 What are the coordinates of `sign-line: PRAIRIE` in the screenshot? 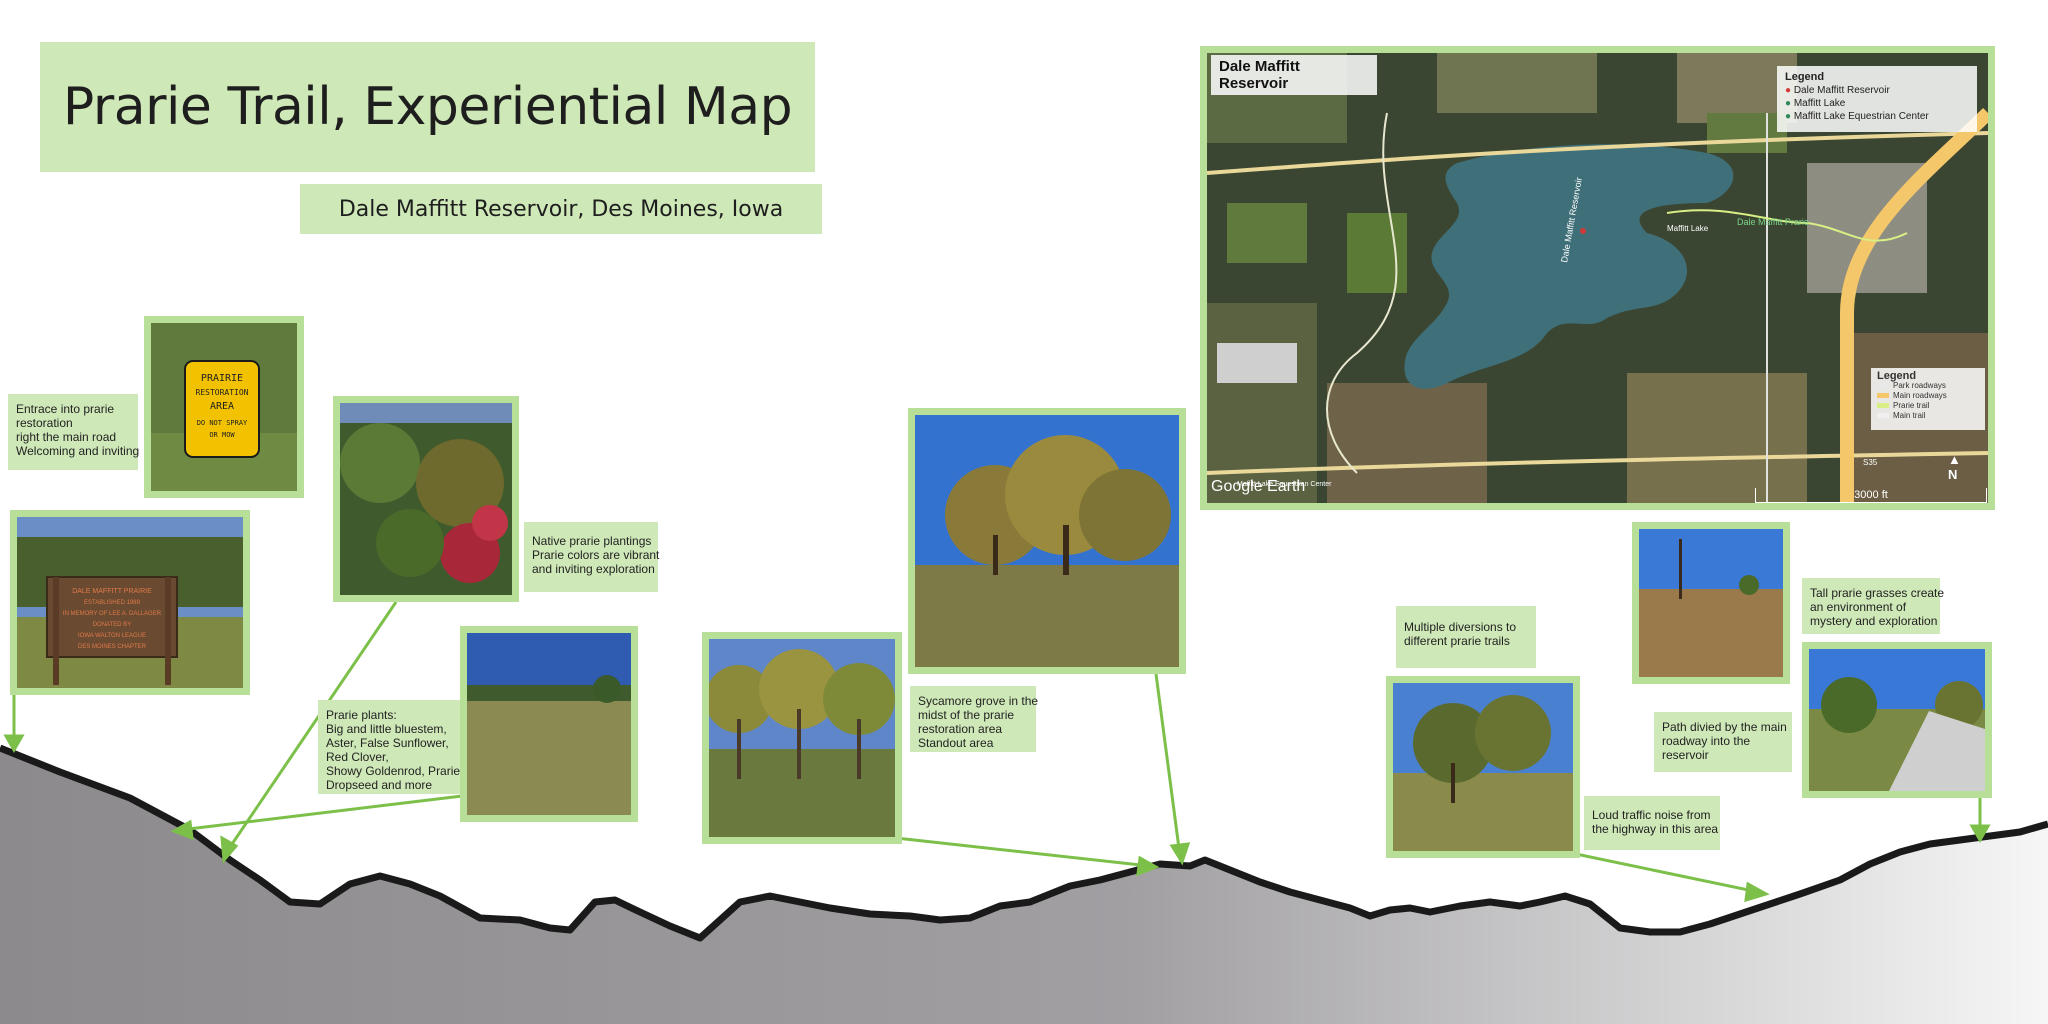 It's located at (222, 378).